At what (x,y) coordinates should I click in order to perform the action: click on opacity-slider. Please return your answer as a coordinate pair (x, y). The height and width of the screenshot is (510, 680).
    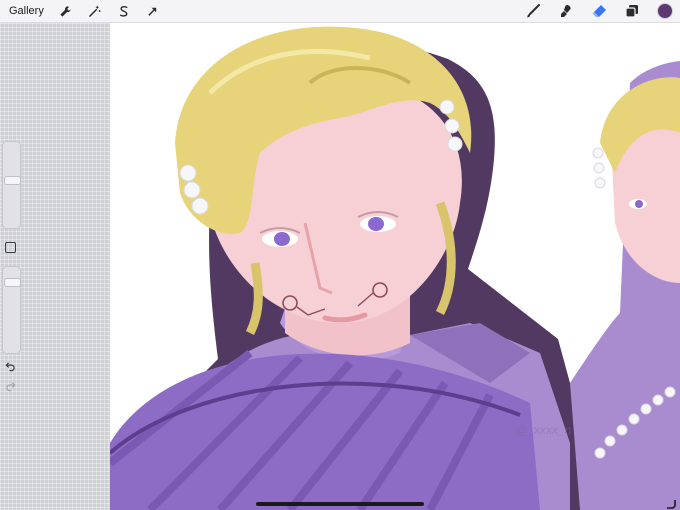
    Looking at the image, I should click on (11, 310).